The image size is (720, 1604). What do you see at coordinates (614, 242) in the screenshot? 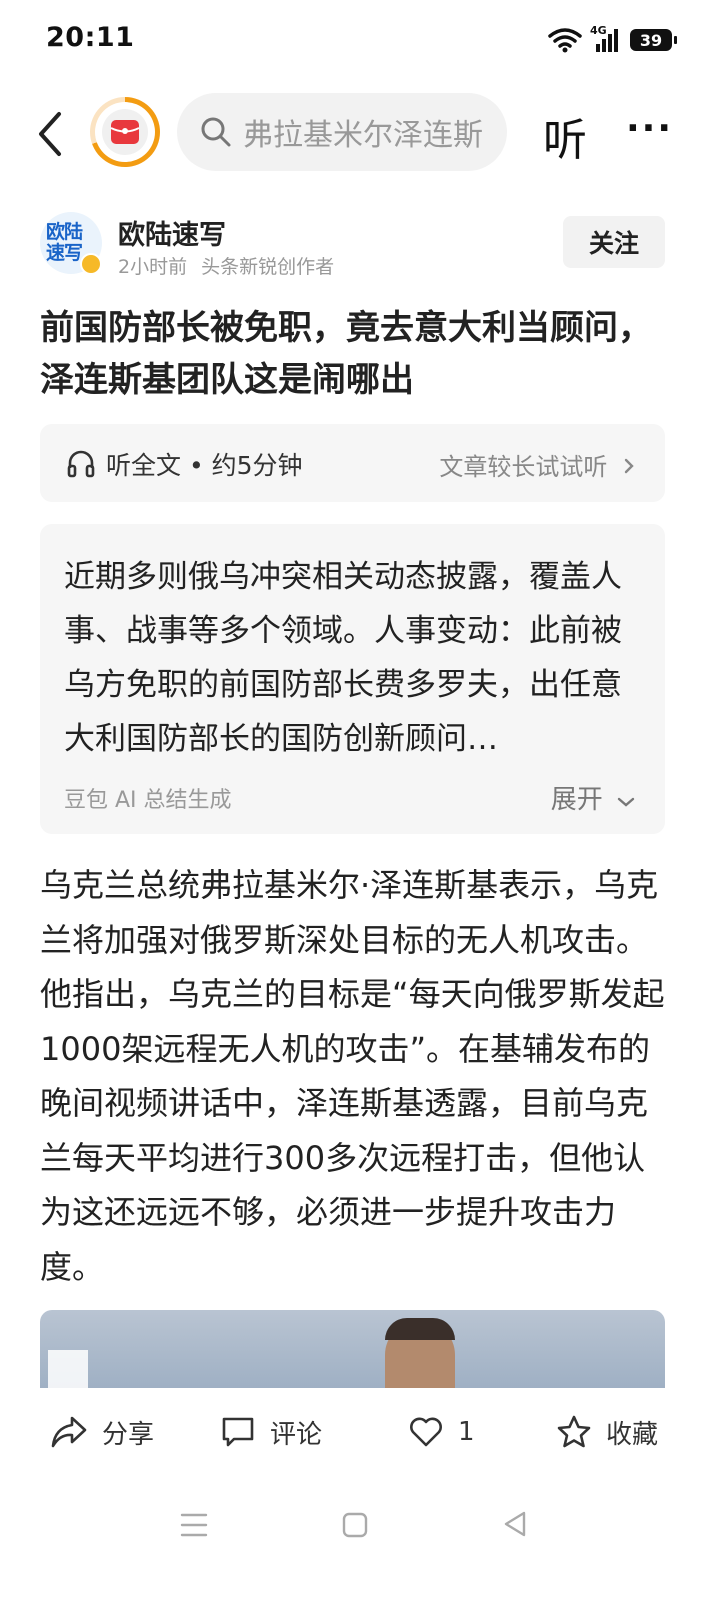
I see `follow-button: 关注` at bounding box center [614, 242].